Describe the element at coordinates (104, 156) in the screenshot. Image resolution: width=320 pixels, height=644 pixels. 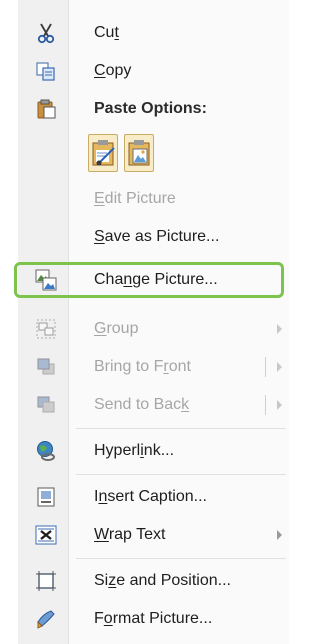
I see `paste-use-destination-theme-icon` at that location.